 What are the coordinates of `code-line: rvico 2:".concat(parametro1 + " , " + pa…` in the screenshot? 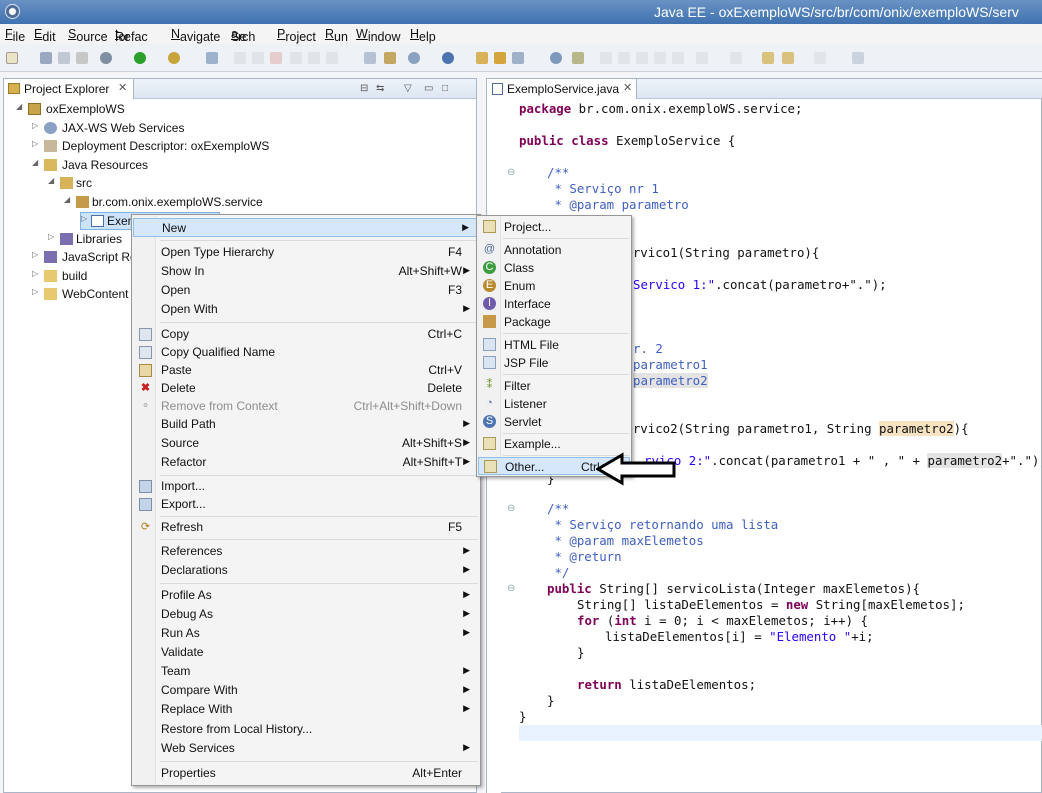 It's located at (843, 460).